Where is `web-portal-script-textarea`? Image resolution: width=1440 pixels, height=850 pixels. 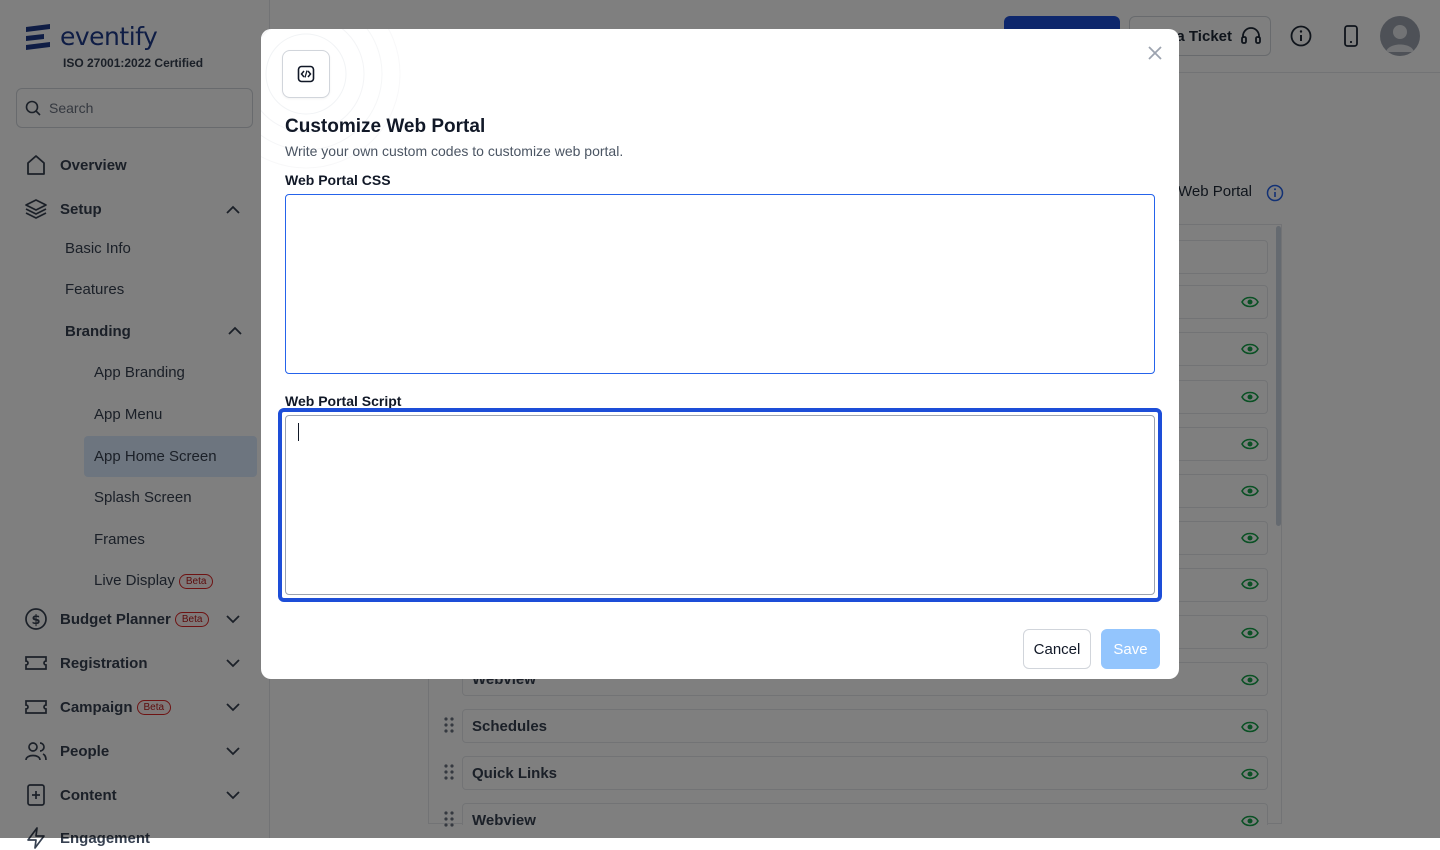 web-portal-script-textarea is located at coordinates (720, 505).